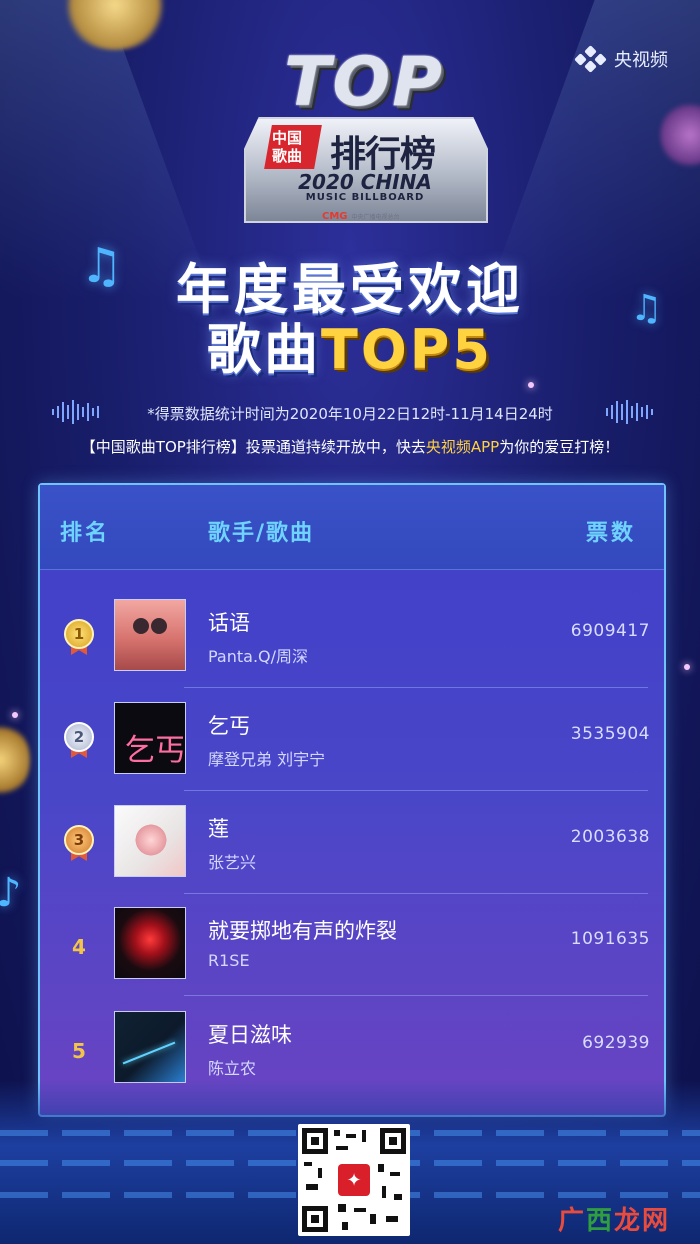  I want to click on cmg-logo-text: CMG, so click(335, 216).